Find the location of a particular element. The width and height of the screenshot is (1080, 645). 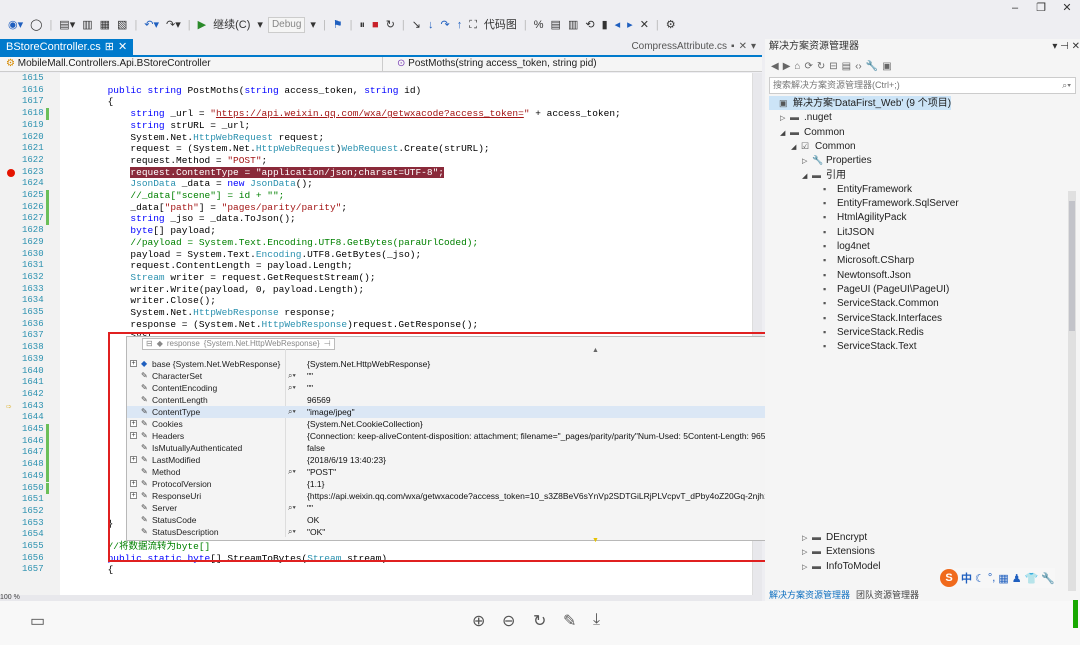

code-text: _data["path"] = "pages/parity/parity"; is located at coordinates (204, 208).